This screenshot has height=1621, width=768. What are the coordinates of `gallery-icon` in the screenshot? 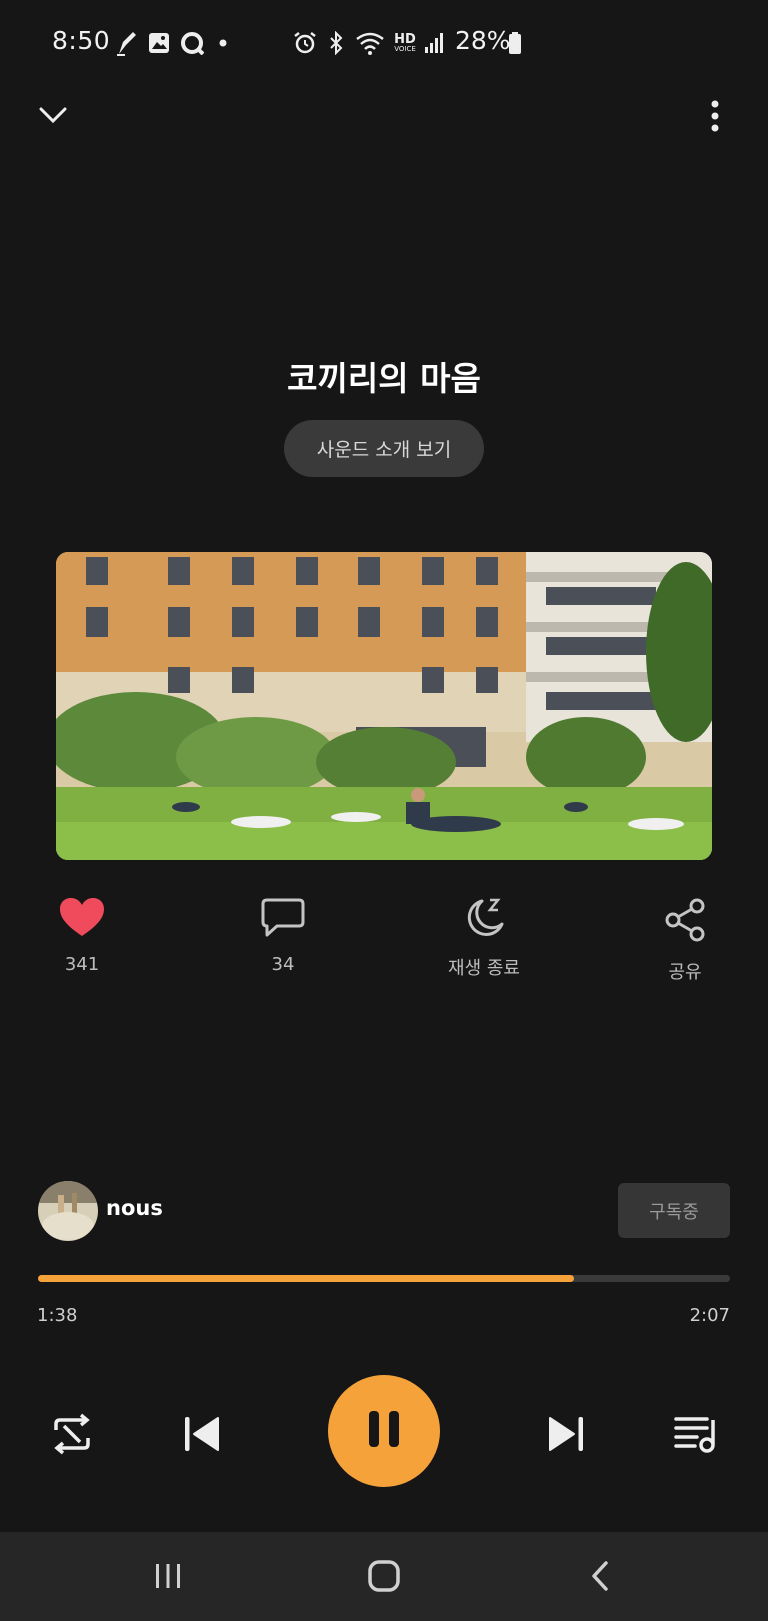 It's located at (159, 43).